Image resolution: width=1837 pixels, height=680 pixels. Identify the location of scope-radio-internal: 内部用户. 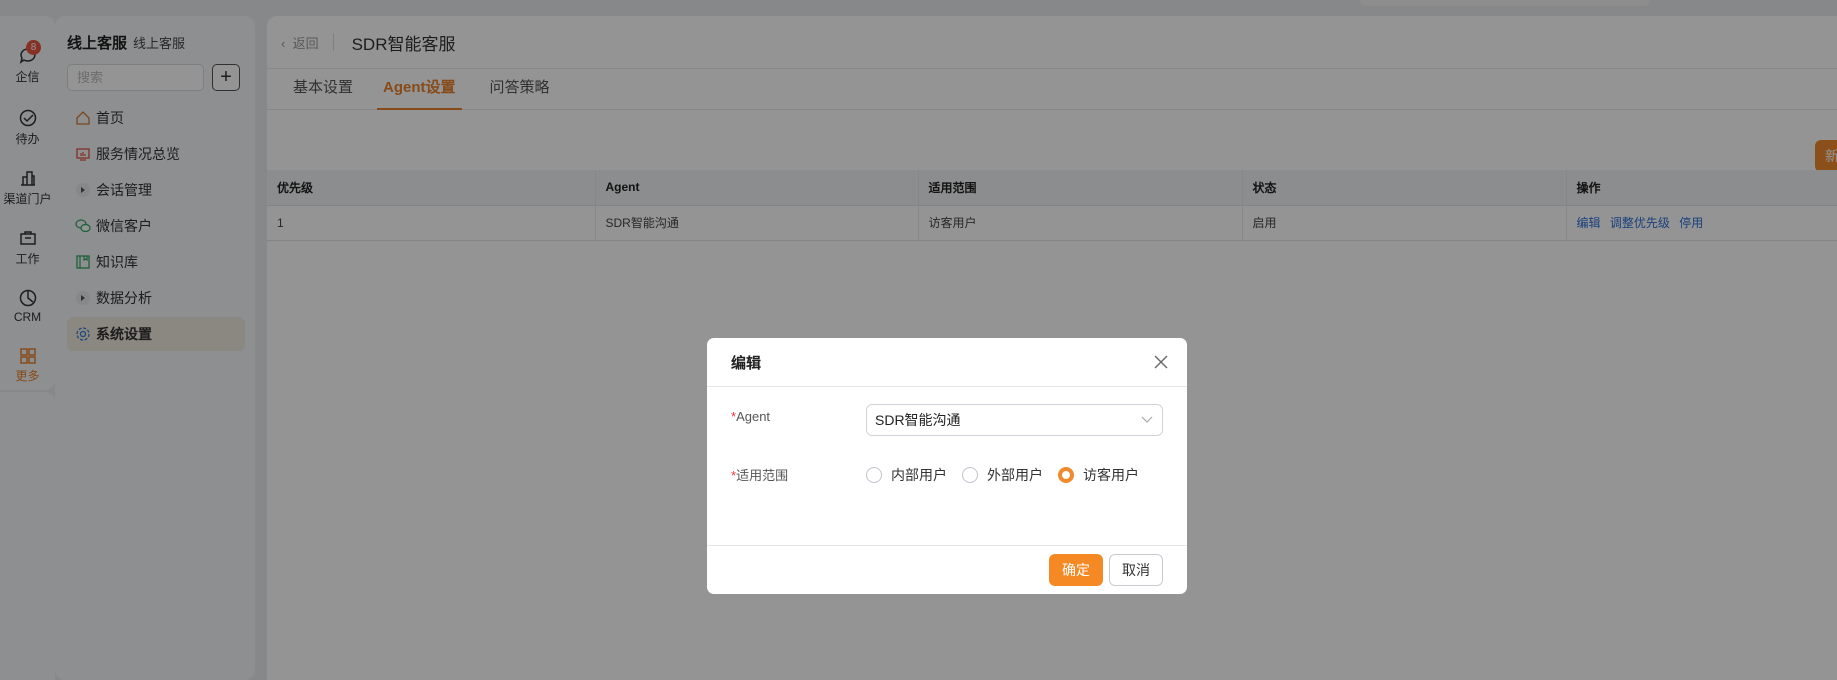
(906, 475).